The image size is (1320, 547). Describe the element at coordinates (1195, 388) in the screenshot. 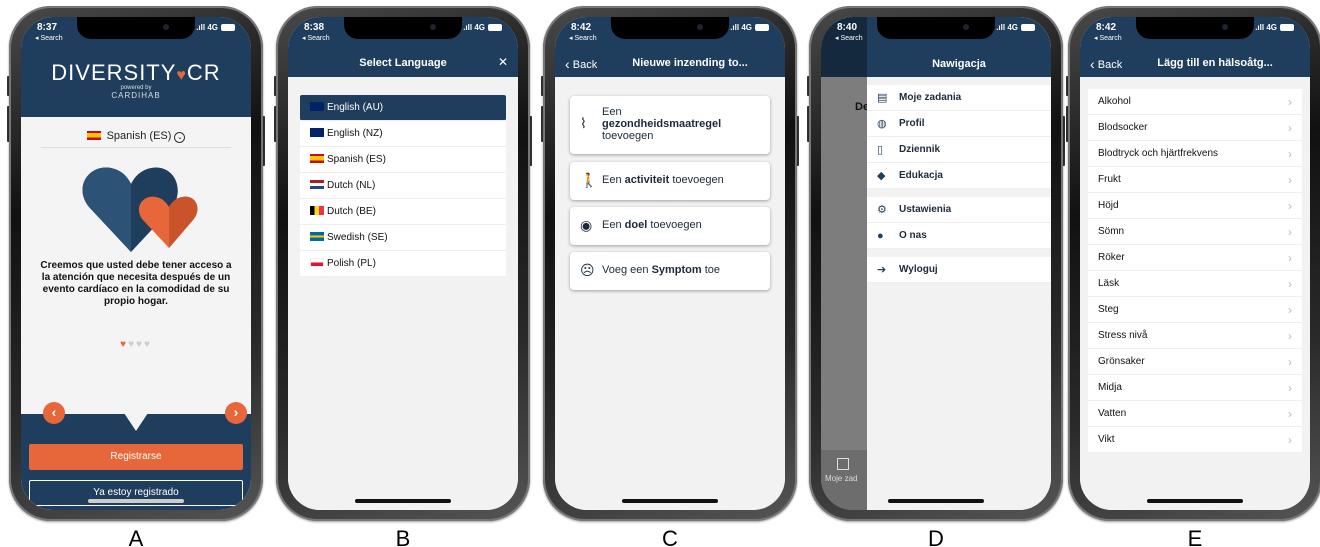

I see `list-item: Midja` at that location.